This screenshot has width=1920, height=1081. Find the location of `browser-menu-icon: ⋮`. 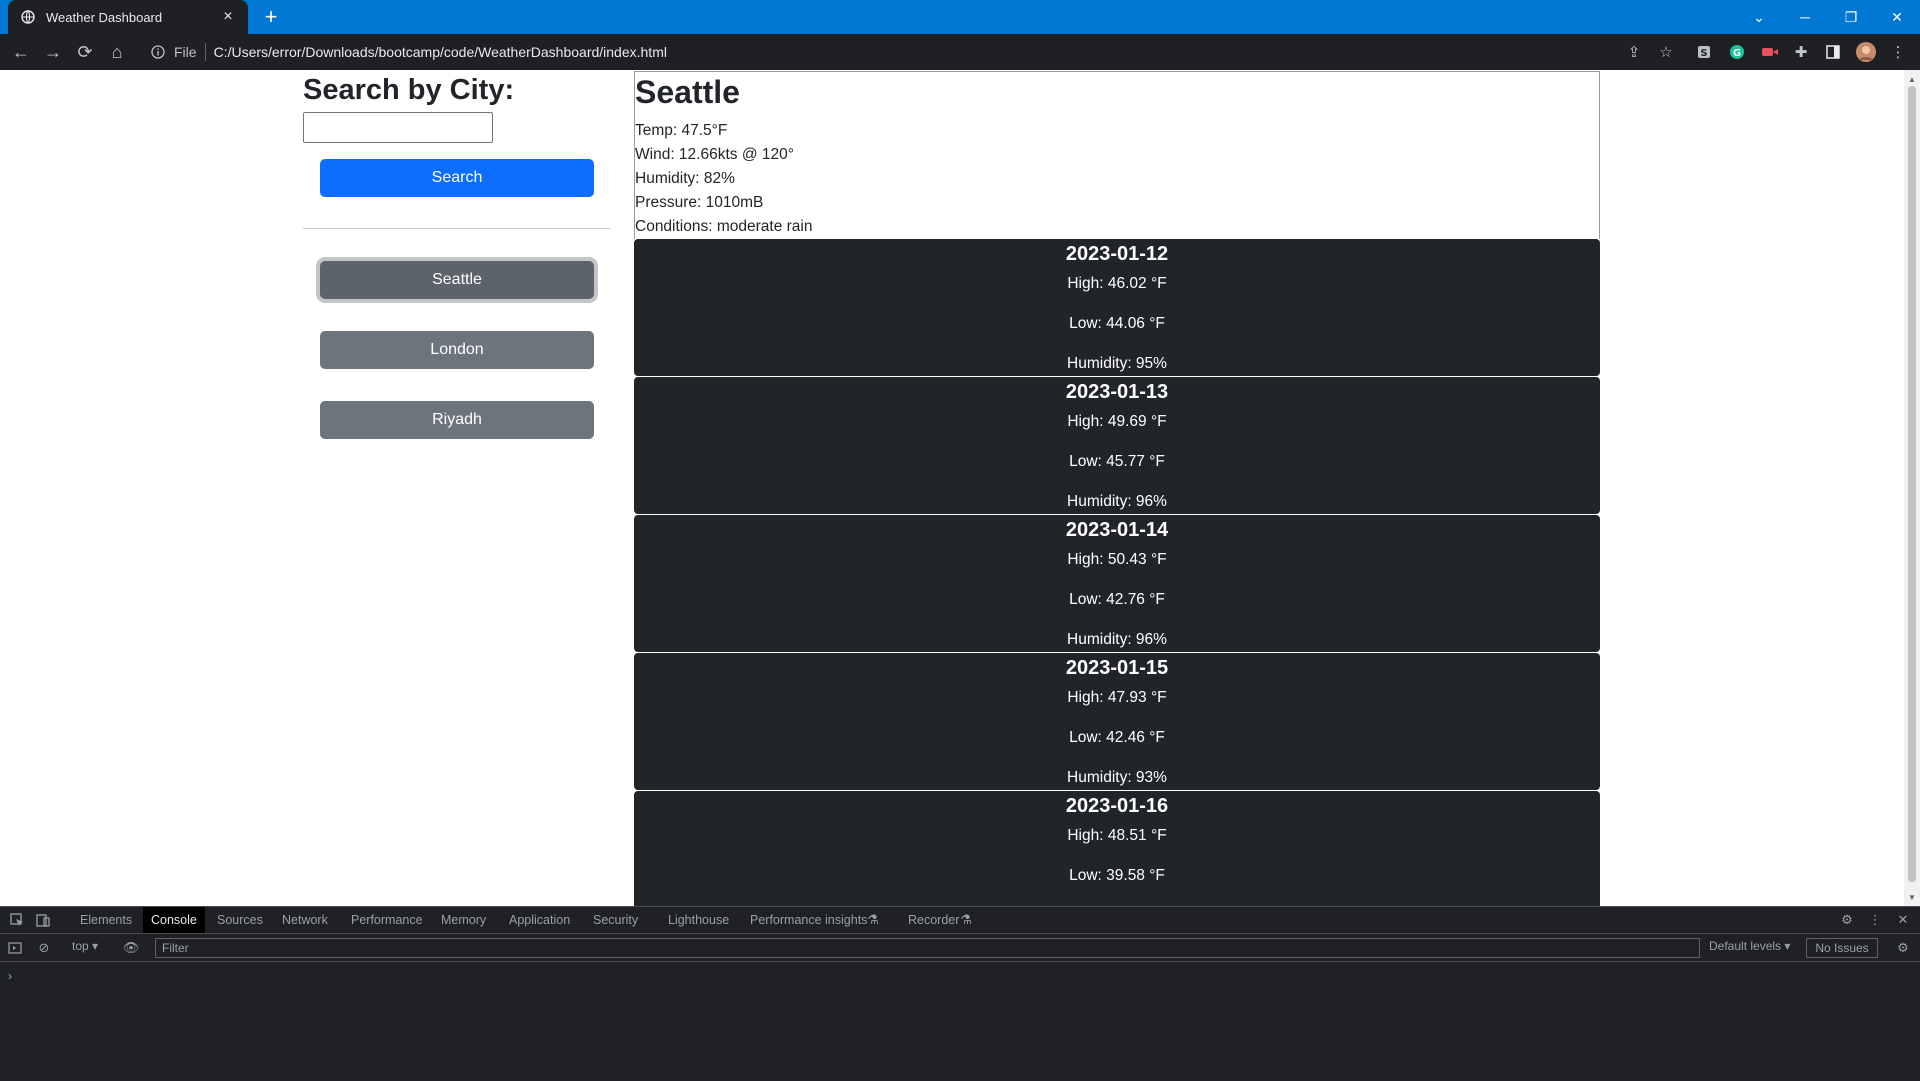

browser-menu-icon: ⋮ is located at coordinates (1898, 52).